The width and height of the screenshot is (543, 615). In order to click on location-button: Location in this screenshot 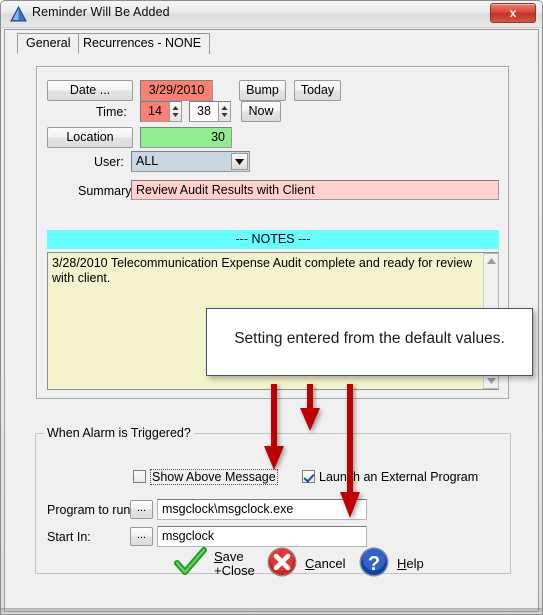, I will do `click(90, 137)`.